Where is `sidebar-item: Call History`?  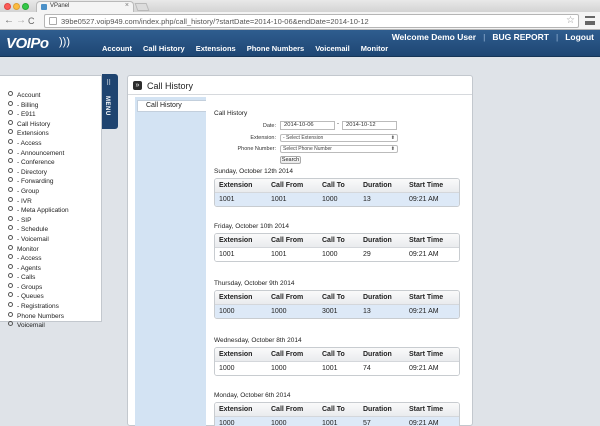 sidebar-item: Call History is located at coordinates (54, 125).